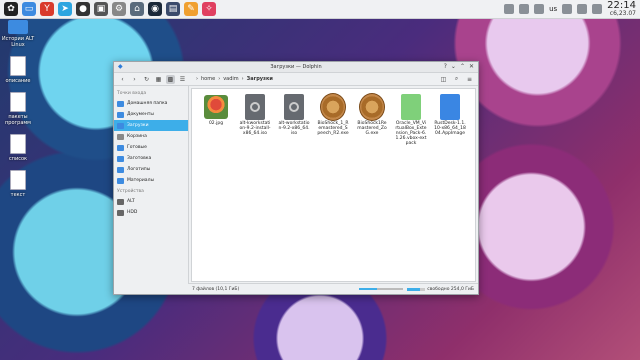 Image resolution: width=640 pixels, height=360 pixels. Describe the element at coordinates (333, 120) in the screenshot. I see `file-item: BioShock_1_Remastered_Speech_R2.exe` at that location.